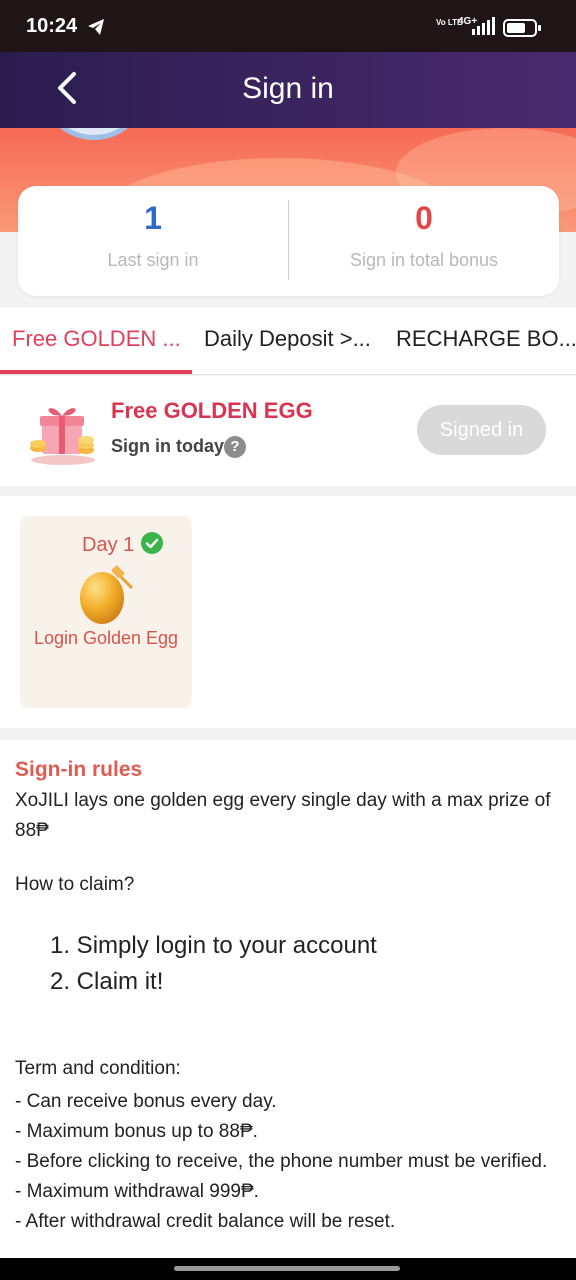  What do you see at coordinates (424, 260) in the screenshot?
I see `total-bonus-label: Sign in total bonus` at bounding box center [424, 260].